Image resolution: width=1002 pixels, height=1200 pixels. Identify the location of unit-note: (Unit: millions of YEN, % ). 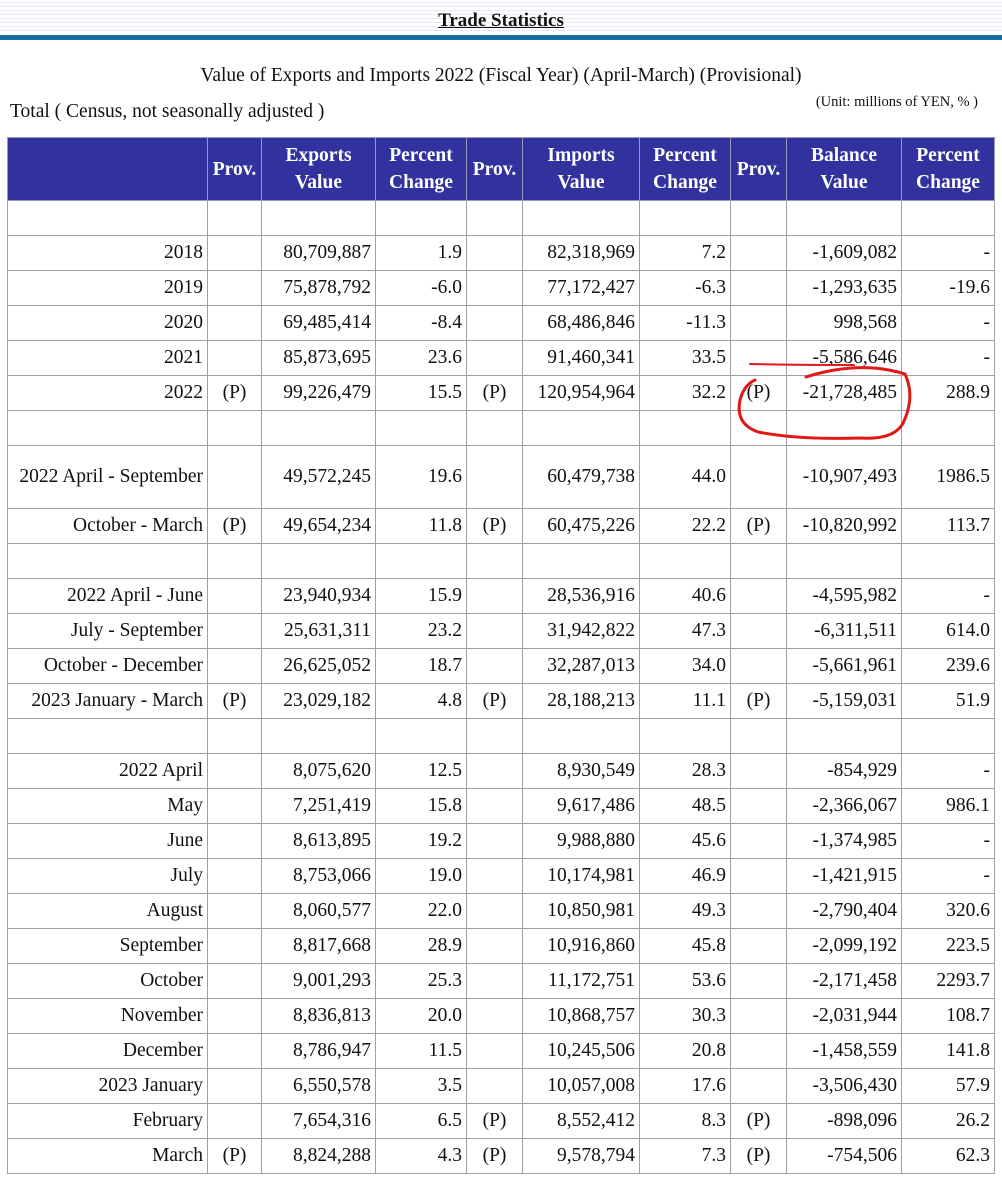
(896, 102).